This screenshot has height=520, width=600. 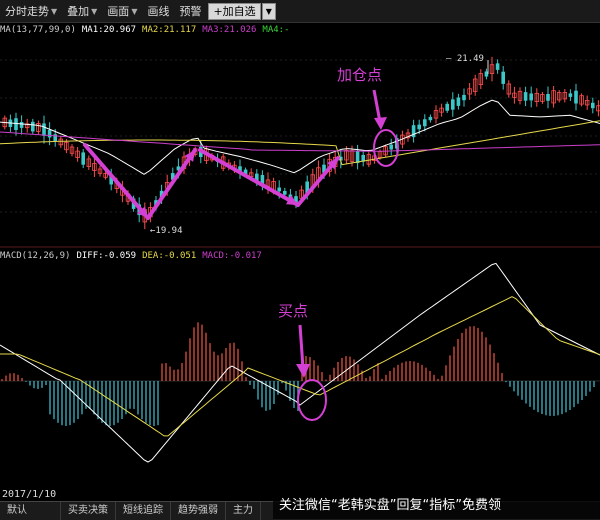 I want to click on tab-main-force: 主力, so click(x=243, y=511).